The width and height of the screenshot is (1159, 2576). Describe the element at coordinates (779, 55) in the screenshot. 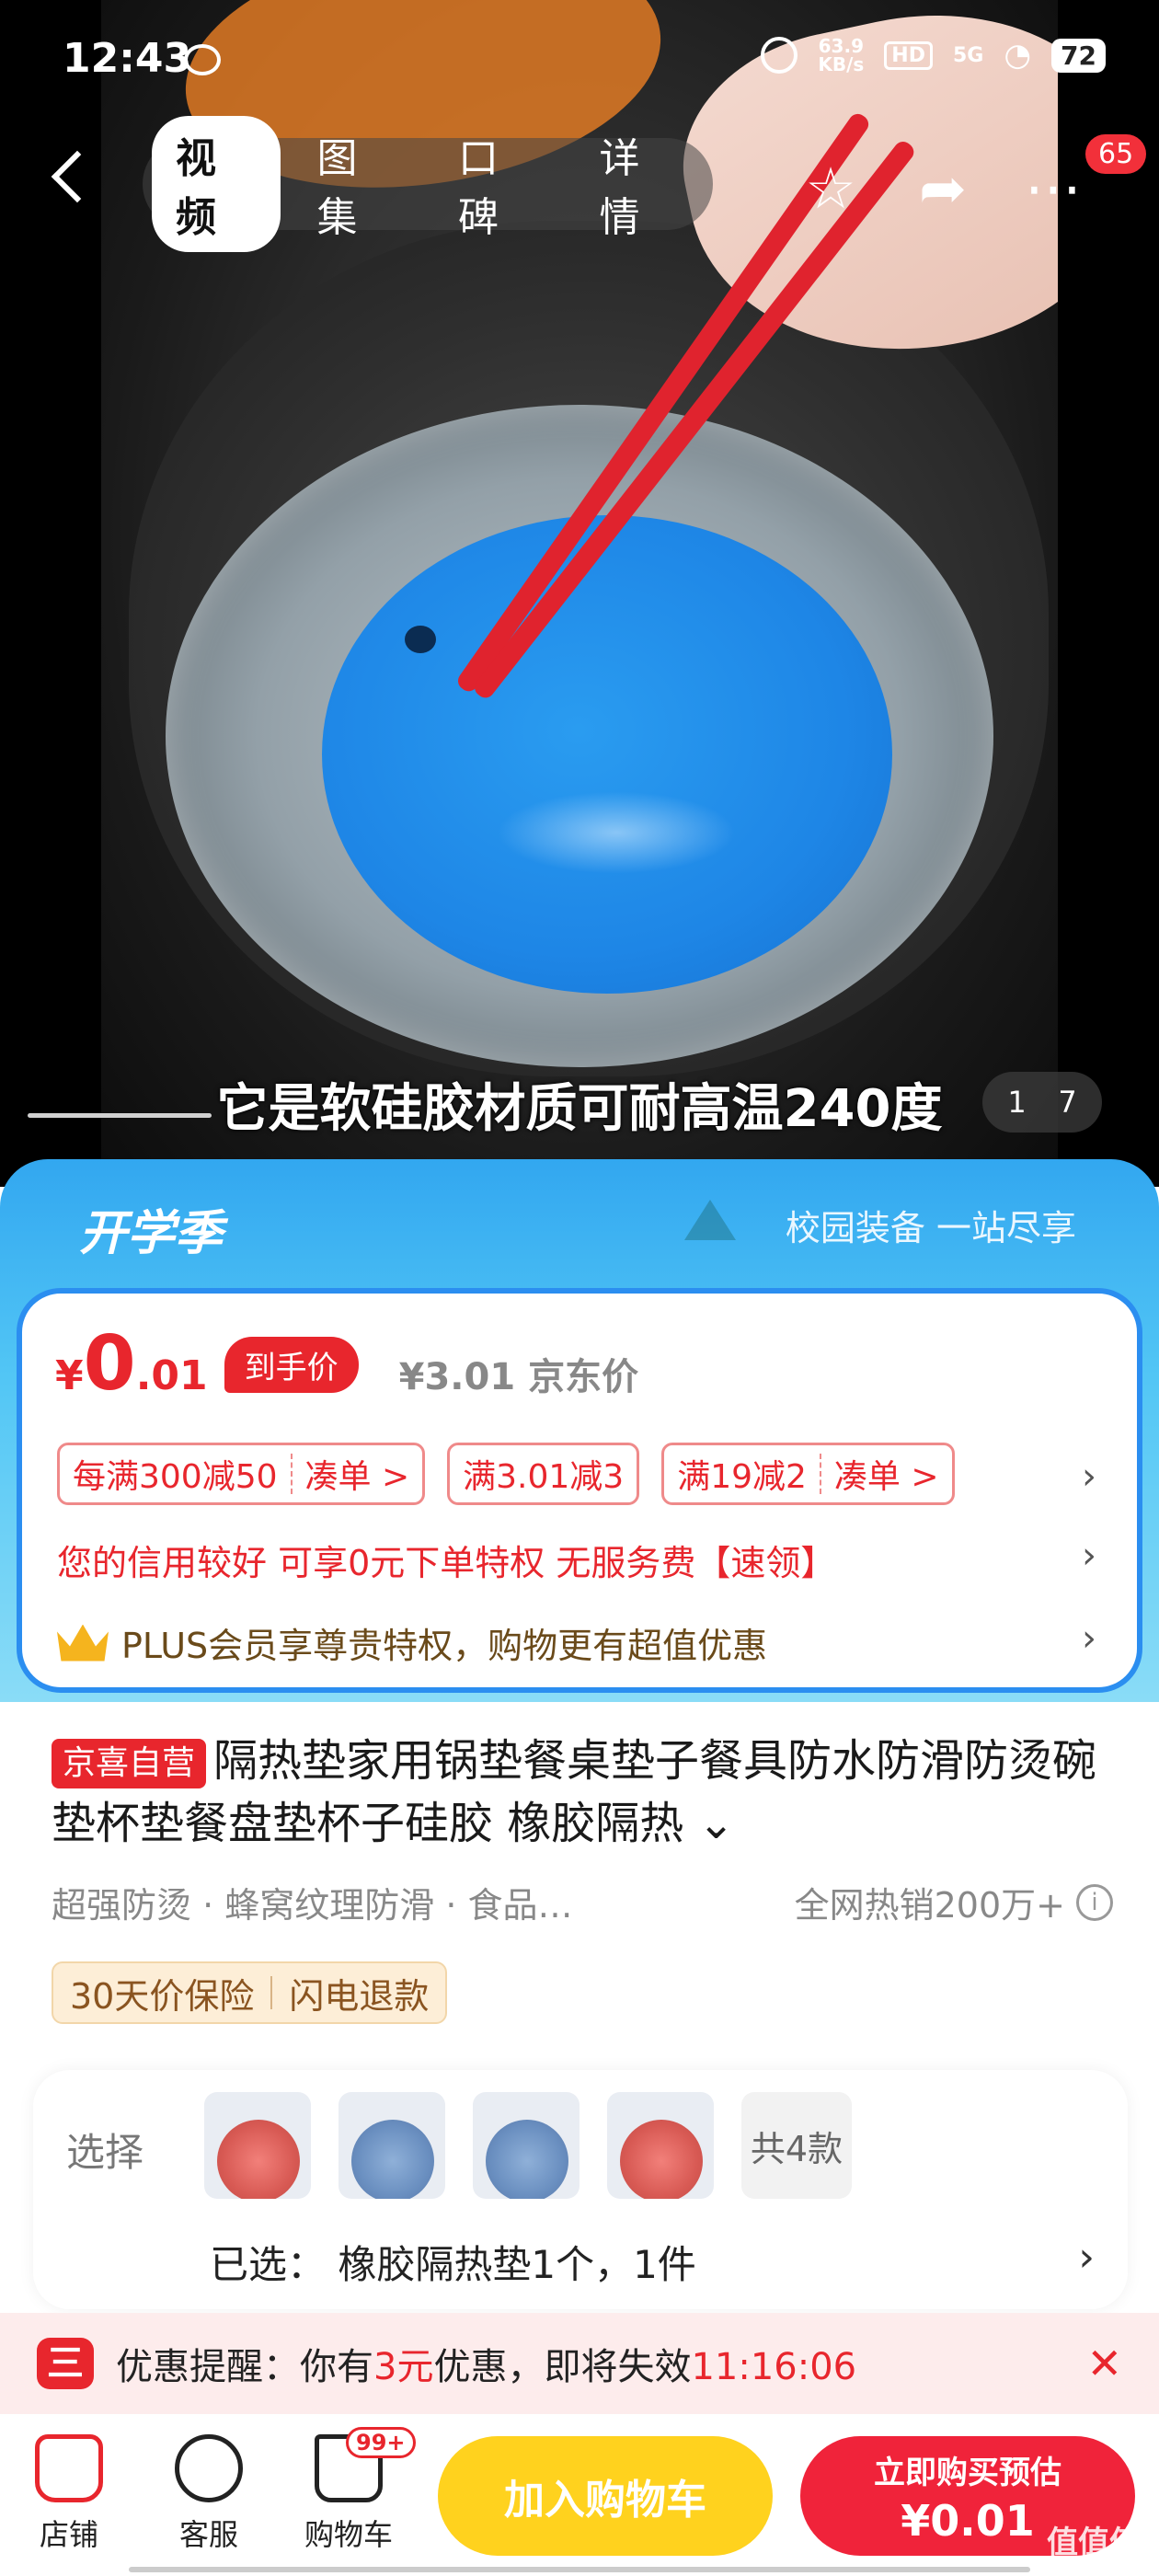

I see `alarm-icon` at that location.